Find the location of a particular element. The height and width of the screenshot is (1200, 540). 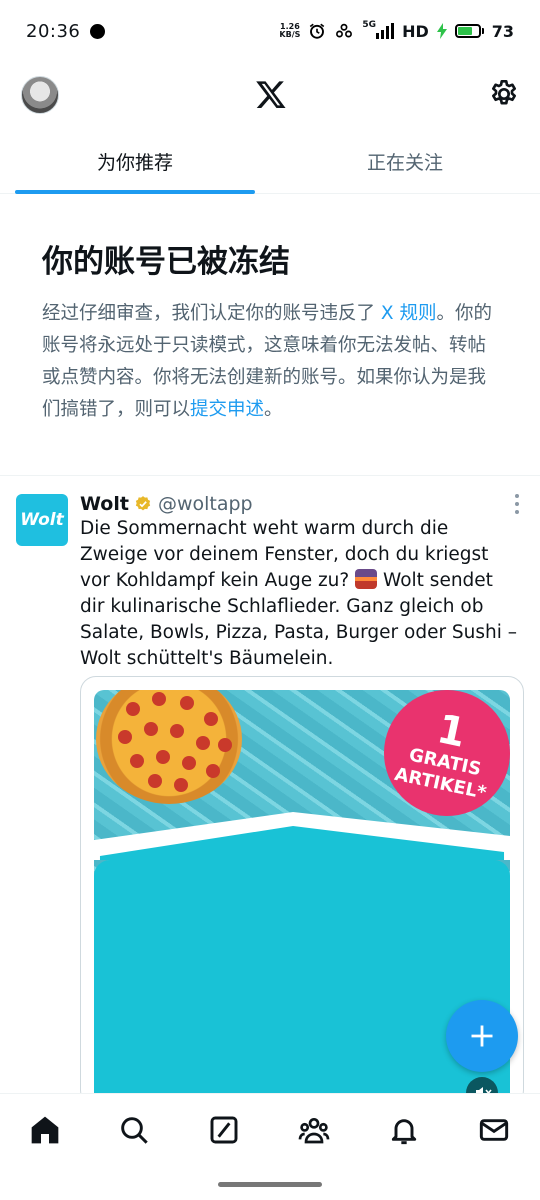

tweet-header: Wolt @woltapp is located at coordinates (166, 504).